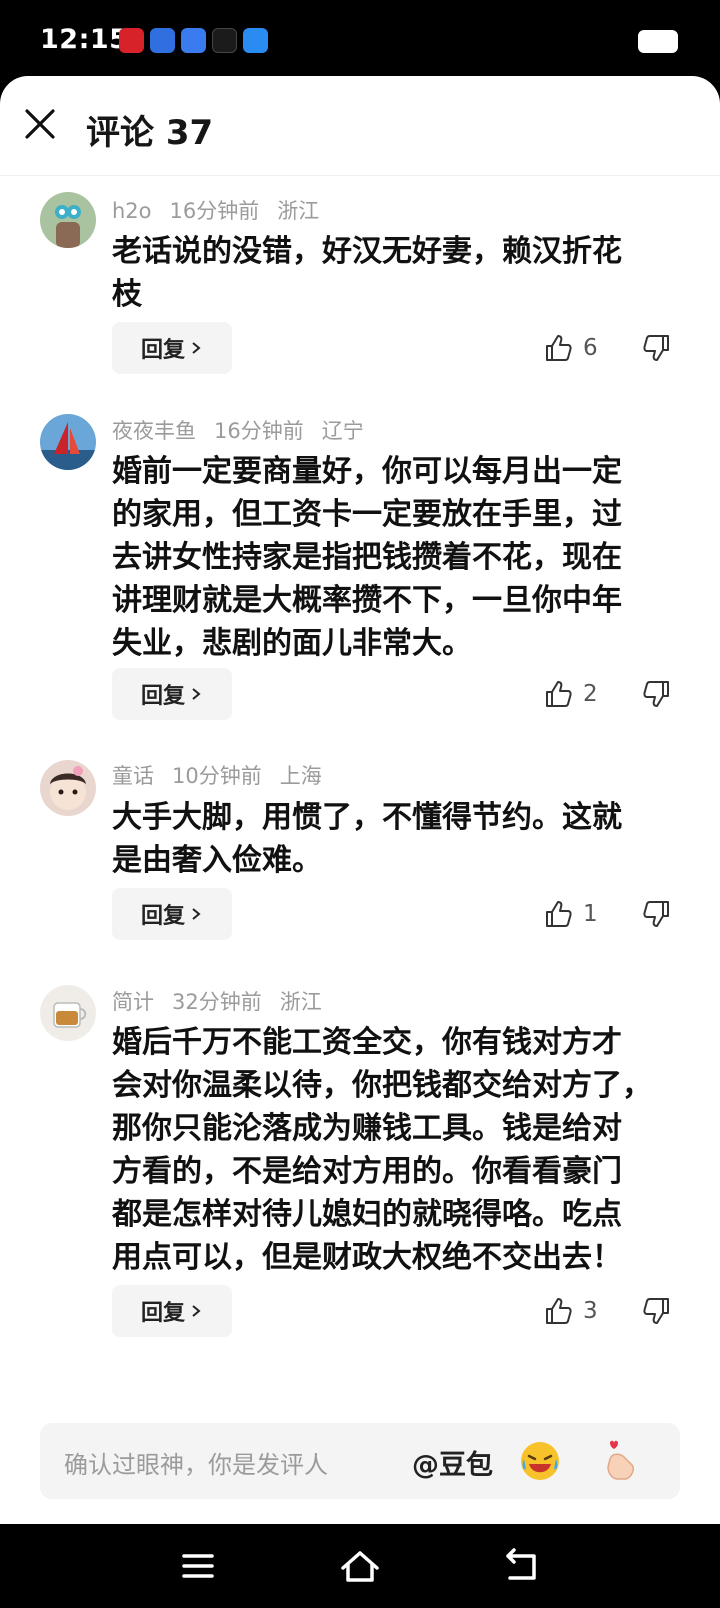 Image resolution: width=720 pixels, height=1608 pixels. I want to click on comment-input: 确认过眼神，你是发评人 @豆包, so click(360, 1461).